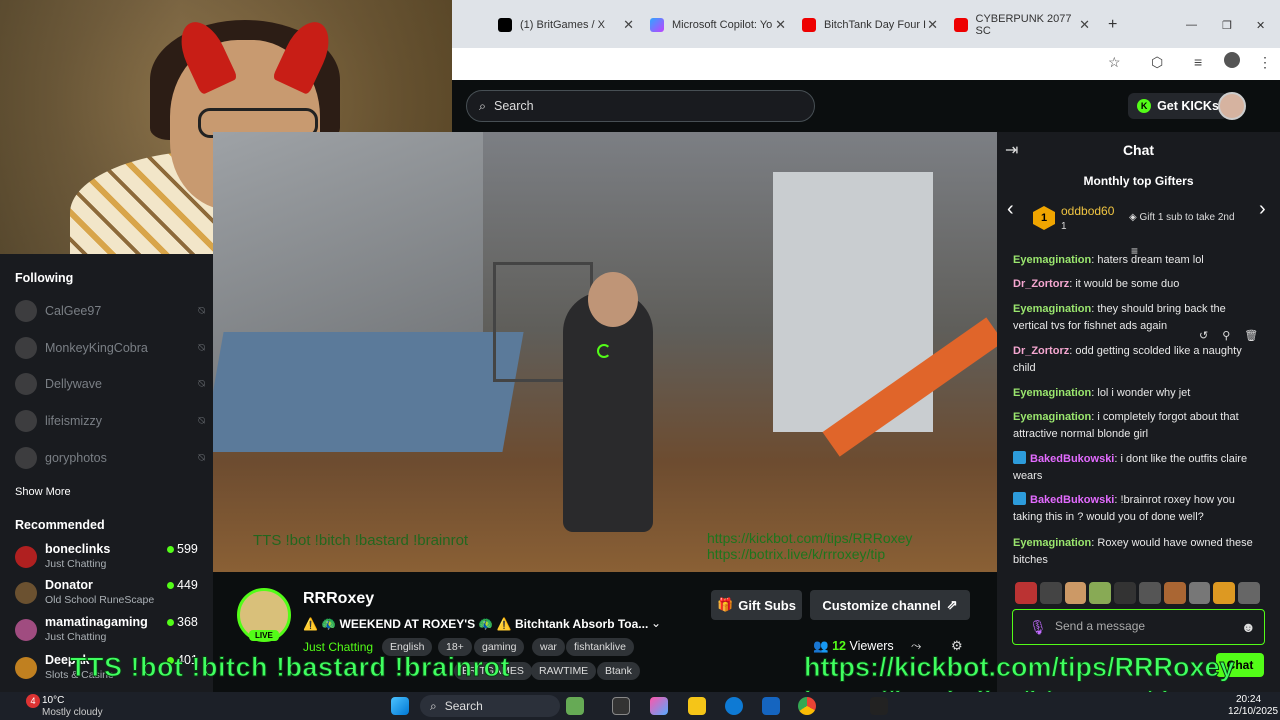 The height and width of the screenshot is (720, 1280). I want to click on video-url-line: https://kickbot.com/tips/RRRoxey, so click(810, 538).